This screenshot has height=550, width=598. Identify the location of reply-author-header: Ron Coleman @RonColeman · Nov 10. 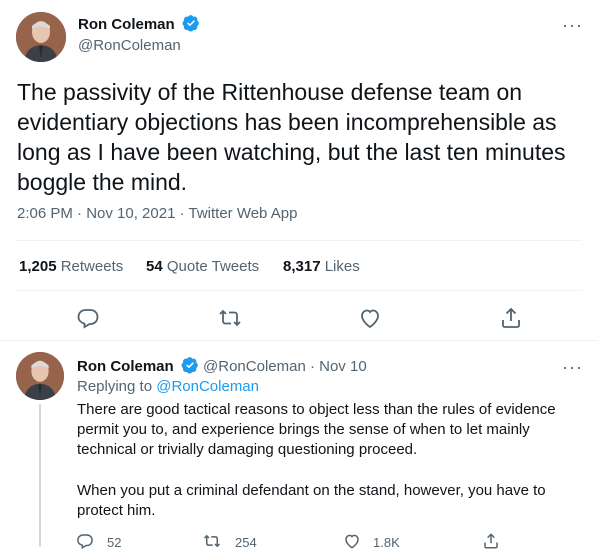
(222, 365).